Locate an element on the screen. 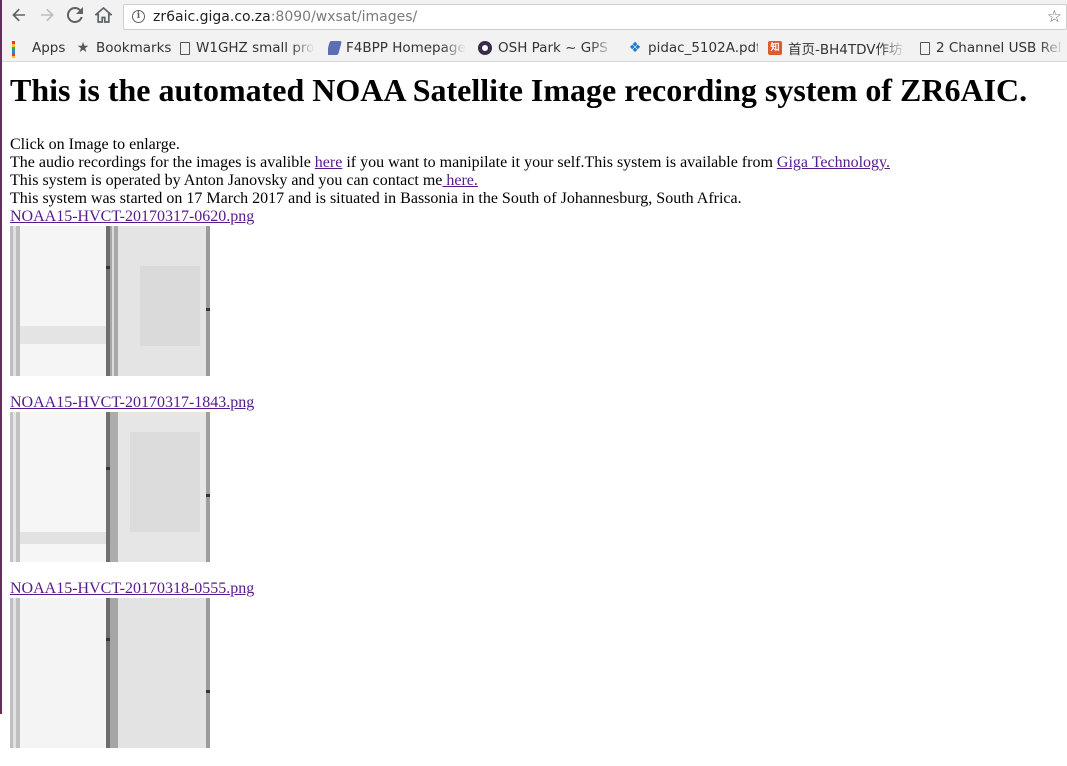 The image size is (1067, 766). site-info-icon: i is located at coordinates (138, 16).